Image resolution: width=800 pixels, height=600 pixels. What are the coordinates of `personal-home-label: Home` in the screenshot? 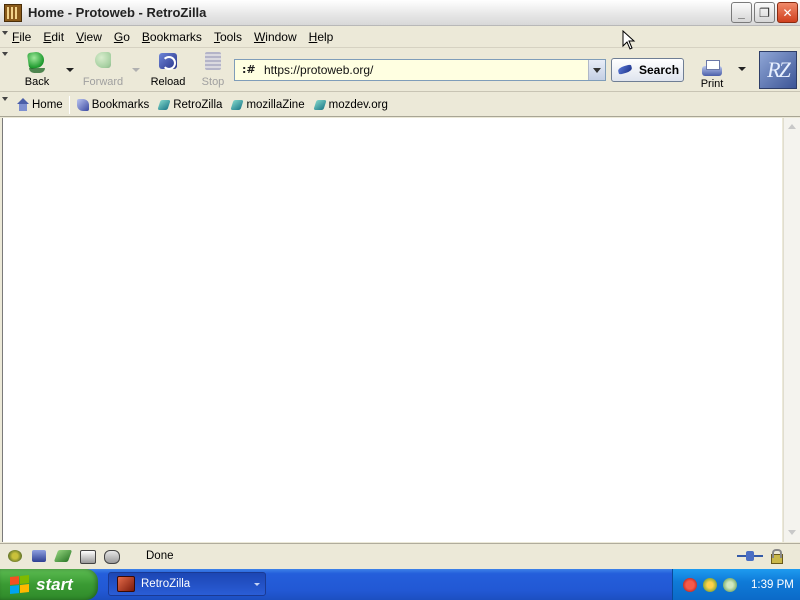 It's located at (47, 104).